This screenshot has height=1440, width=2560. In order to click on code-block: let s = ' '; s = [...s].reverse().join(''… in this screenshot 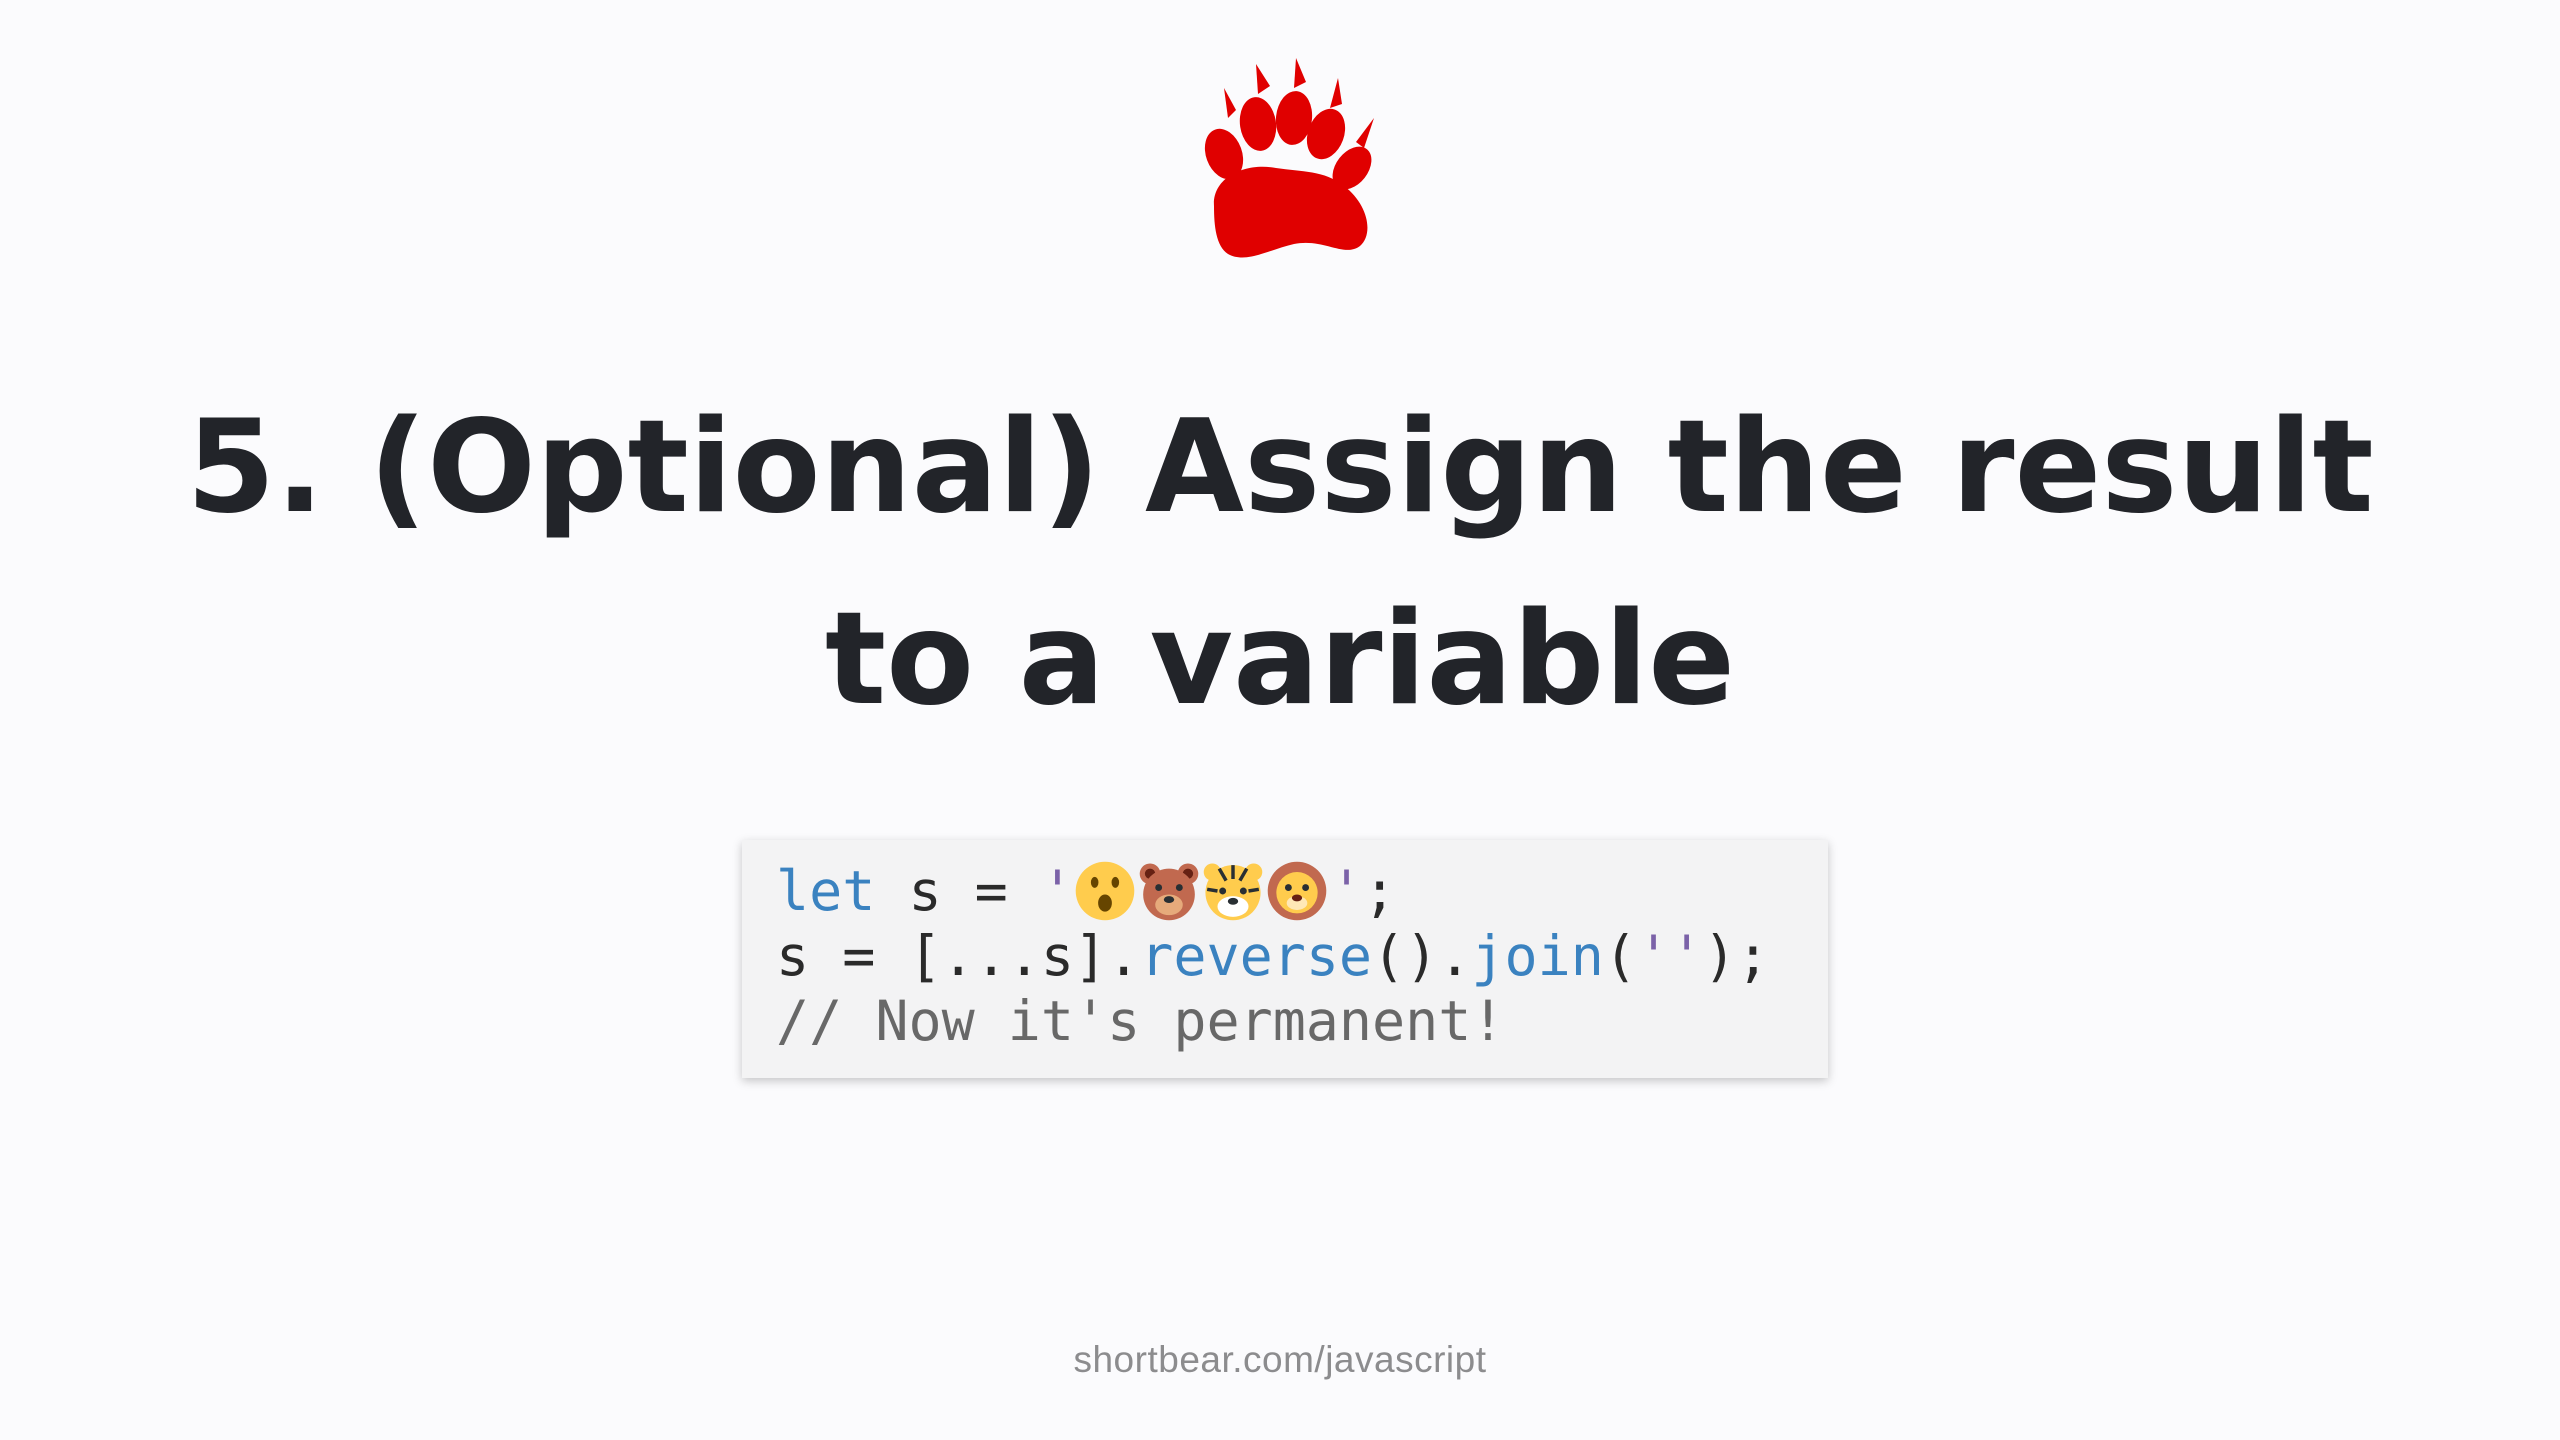, I will do `click(1285, 959)`.